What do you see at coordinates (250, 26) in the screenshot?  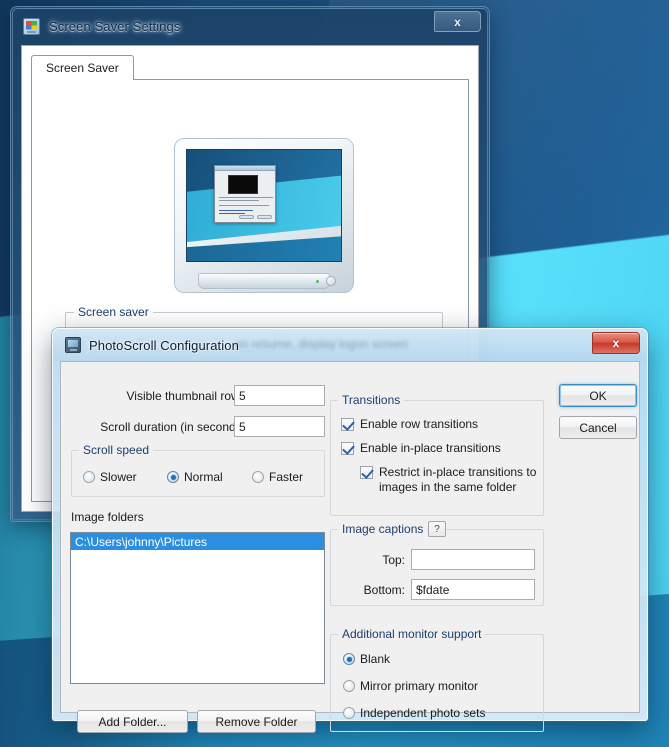 I see `screen-saver-titlebar: Screen Saver Settings` at bounding box center [250, 26].